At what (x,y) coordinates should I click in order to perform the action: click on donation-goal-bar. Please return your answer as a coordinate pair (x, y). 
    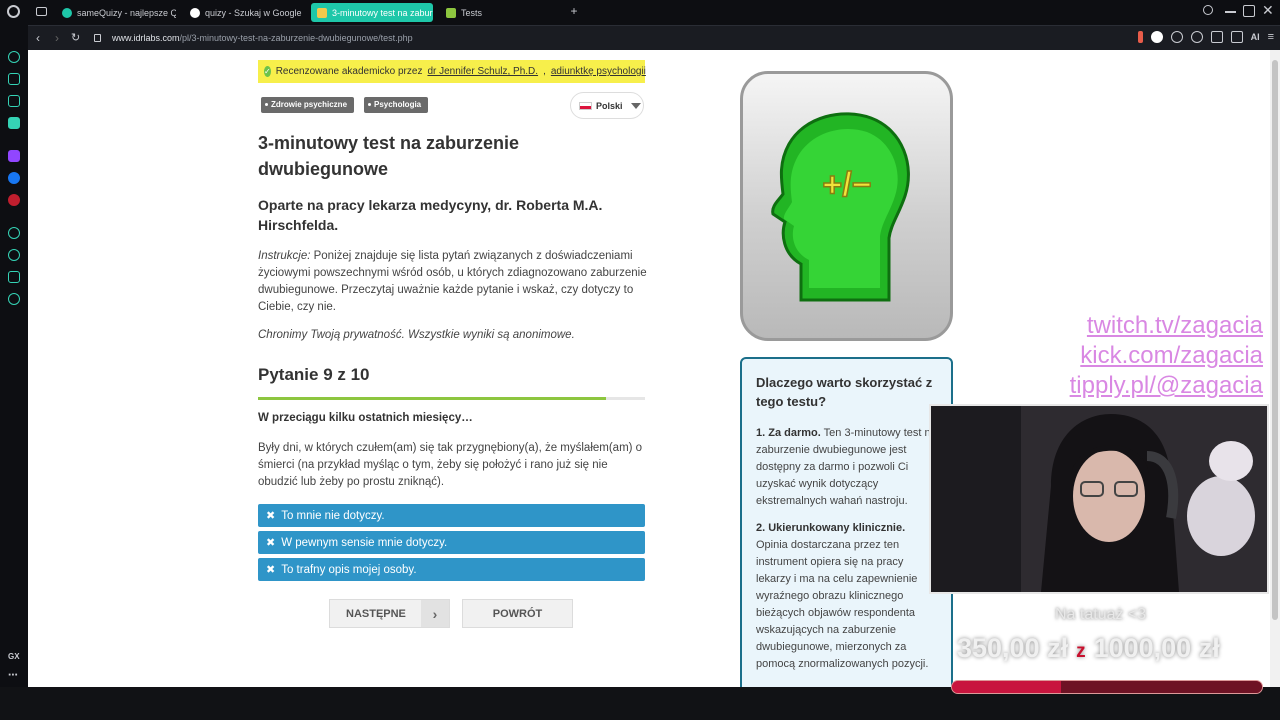
    Looking at the image, I should click on (1107, 687).